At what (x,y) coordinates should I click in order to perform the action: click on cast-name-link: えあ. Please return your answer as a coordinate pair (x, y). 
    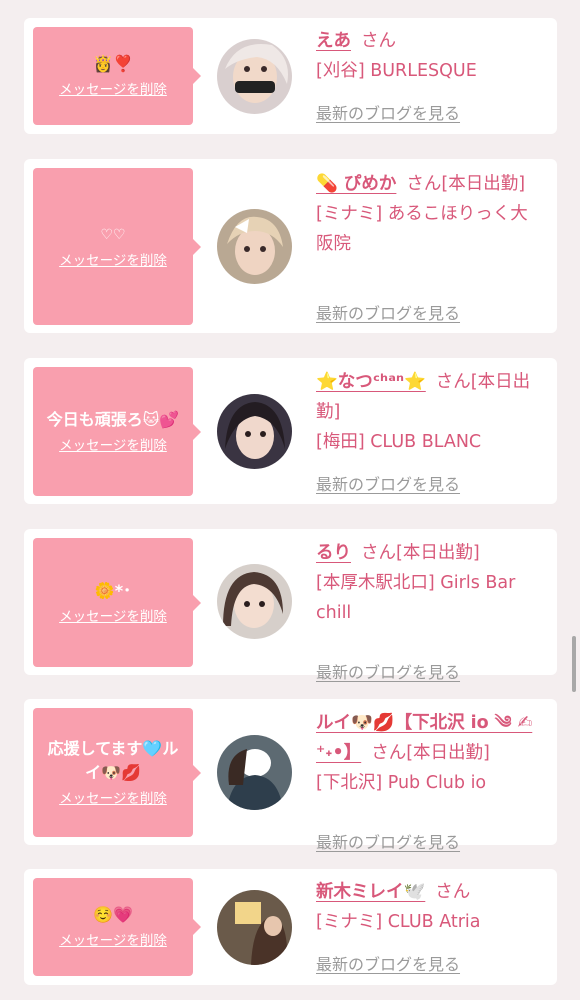
    Looking at the image, I should click on (333, 41).